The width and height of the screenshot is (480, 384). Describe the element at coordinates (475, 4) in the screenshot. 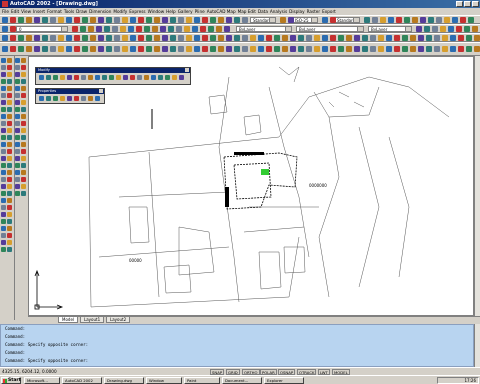

I see `close-button` at that location.